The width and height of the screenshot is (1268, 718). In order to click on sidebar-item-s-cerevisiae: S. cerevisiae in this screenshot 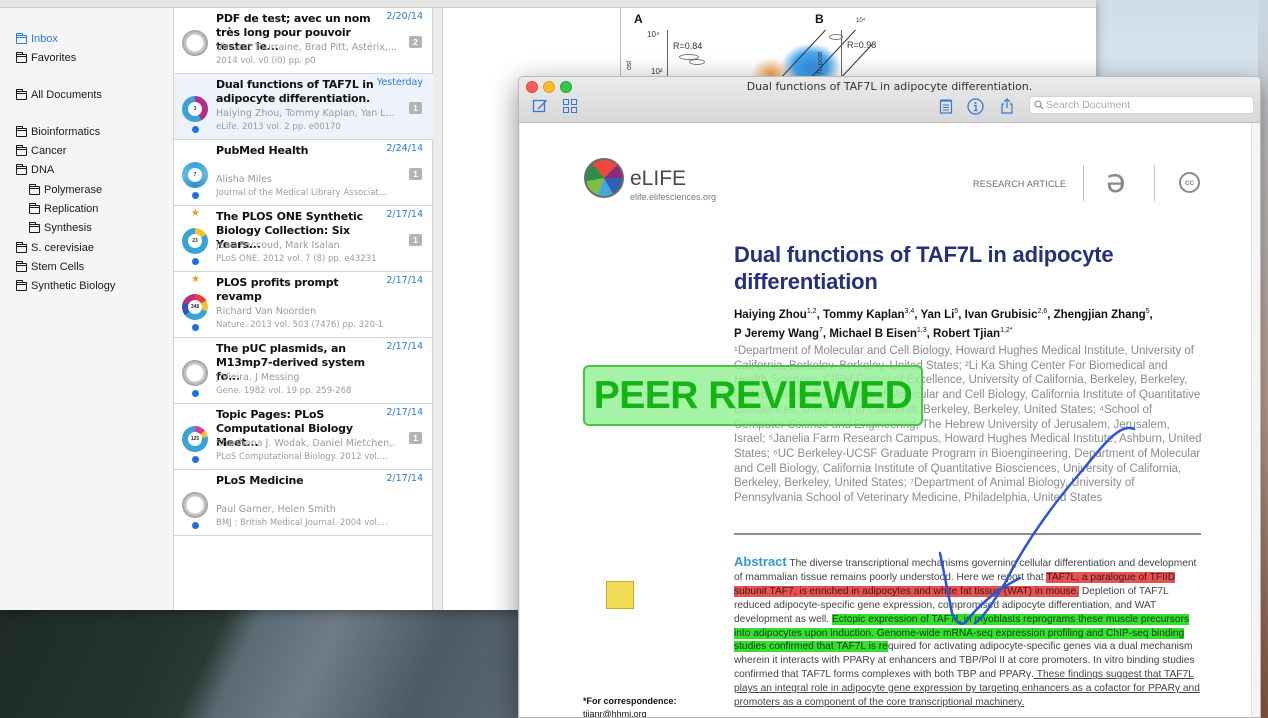, I will do `click(55, 248)`.